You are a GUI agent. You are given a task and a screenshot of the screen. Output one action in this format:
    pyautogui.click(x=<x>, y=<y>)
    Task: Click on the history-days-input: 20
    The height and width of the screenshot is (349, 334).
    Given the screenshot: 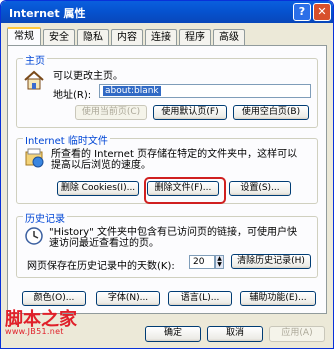 What is the action you would take?
    pyautogui.click(x=202, y=262)
    